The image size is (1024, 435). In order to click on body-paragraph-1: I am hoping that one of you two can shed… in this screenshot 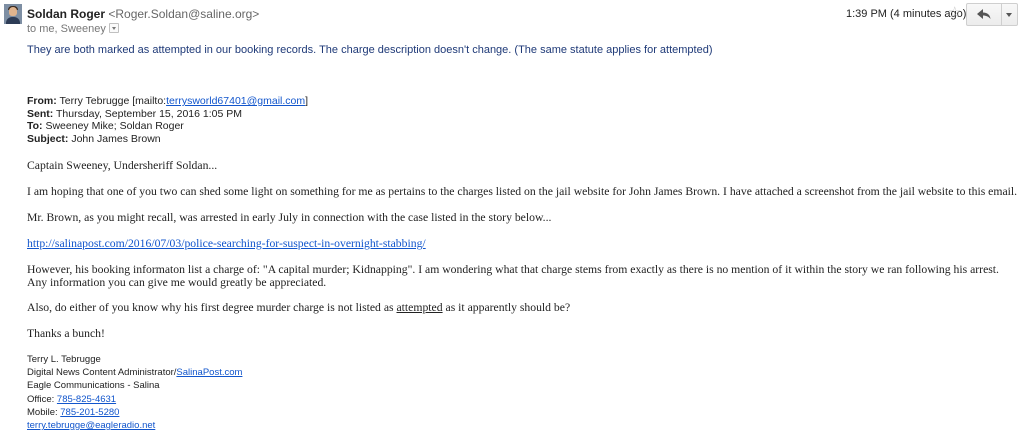, I will do `click(522, 191)`.